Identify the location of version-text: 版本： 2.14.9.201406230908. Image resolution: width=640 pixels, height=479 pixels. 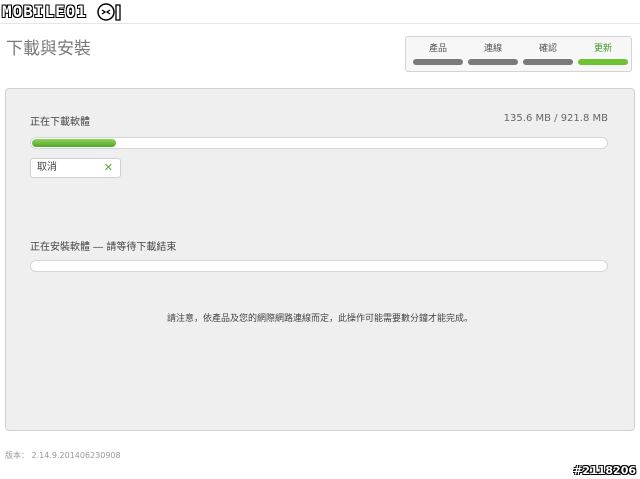
(63, 455).